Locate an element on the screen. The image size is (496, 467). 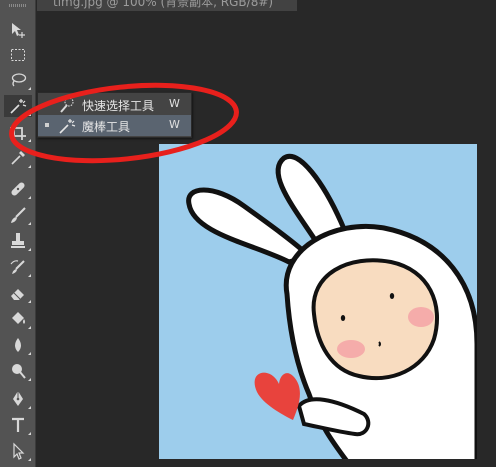
document-tab: timg.jpg @ 100% (背景副本, RGB/8#) is located at coordinates (167, 5).